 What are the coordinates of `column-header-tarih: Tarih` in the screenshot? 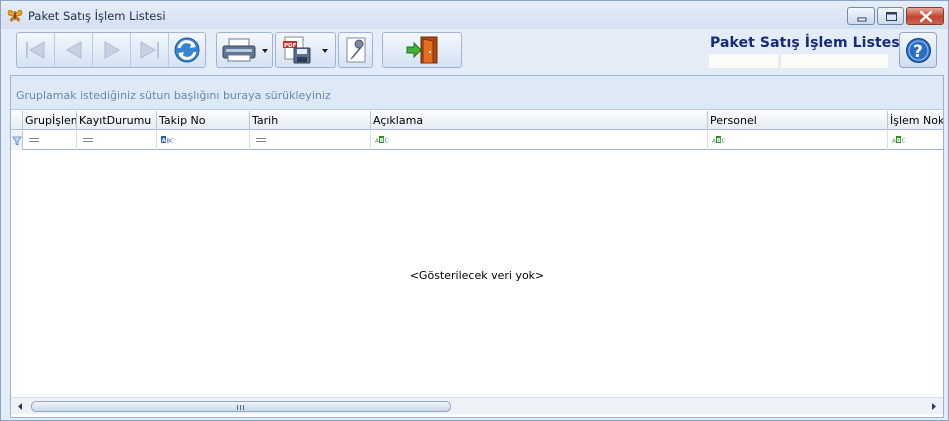 It's located at (310, 120).